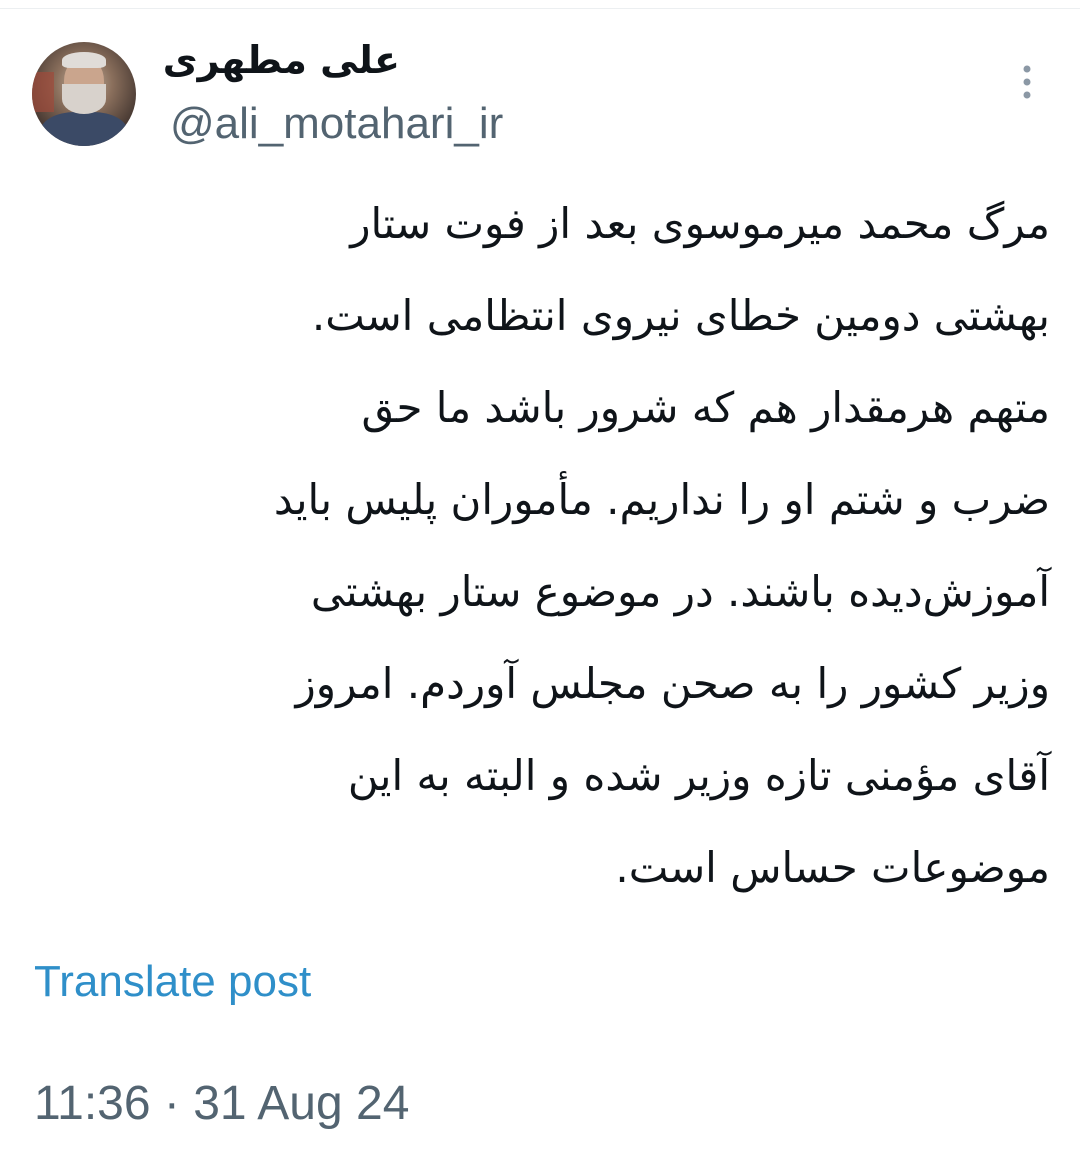  What do you see at coordinates (540, 4) in the screenshot?
I see `top-divider` at bounding box center [540, 4].